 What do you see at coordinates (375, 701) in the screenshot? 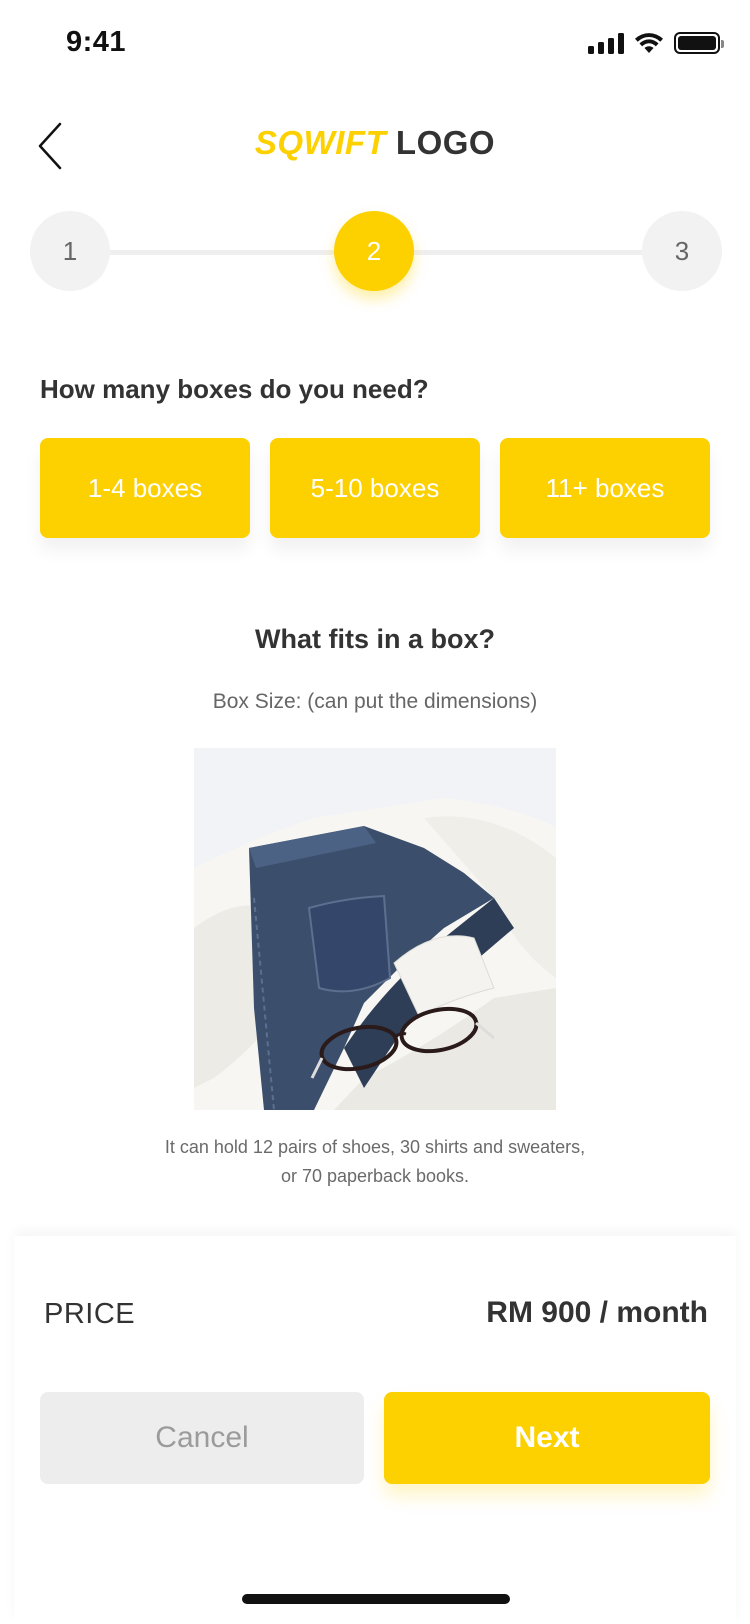
I see `box-size-text: Box Size: (can put the dimensions)` at bounding box center [375, 701].